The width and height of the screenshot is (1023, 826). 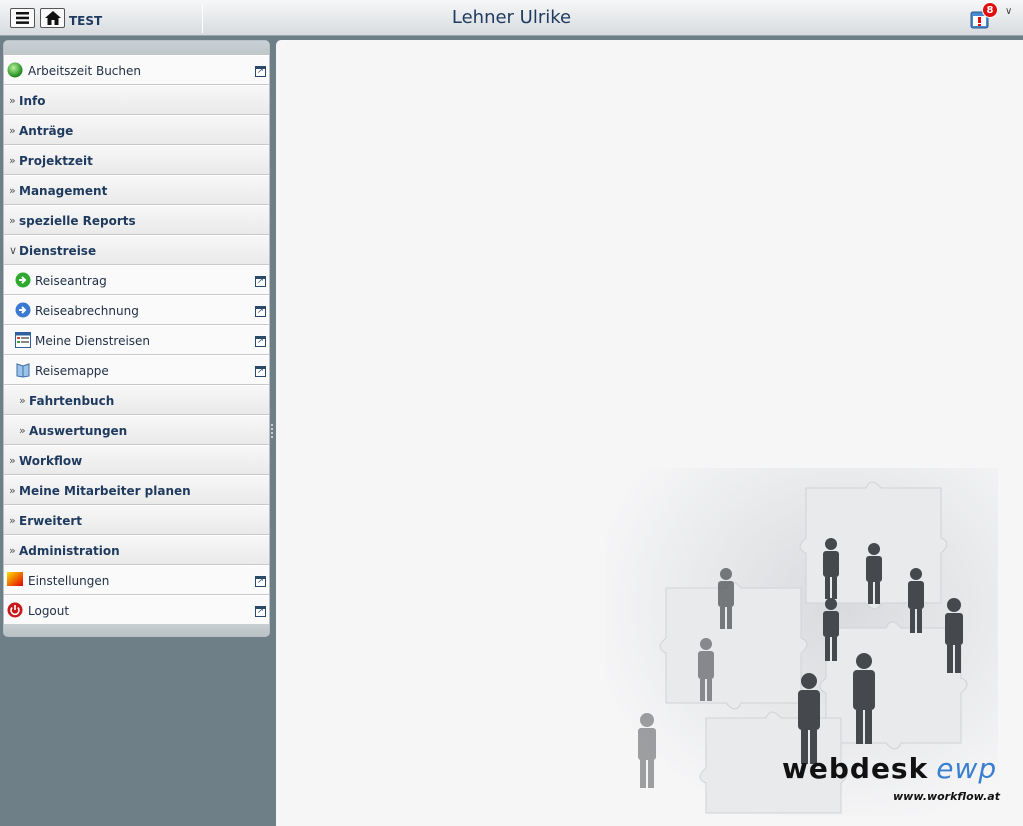 I want to click on sidebar-item-workflow: » Workflow, so click(x=136, y=460).